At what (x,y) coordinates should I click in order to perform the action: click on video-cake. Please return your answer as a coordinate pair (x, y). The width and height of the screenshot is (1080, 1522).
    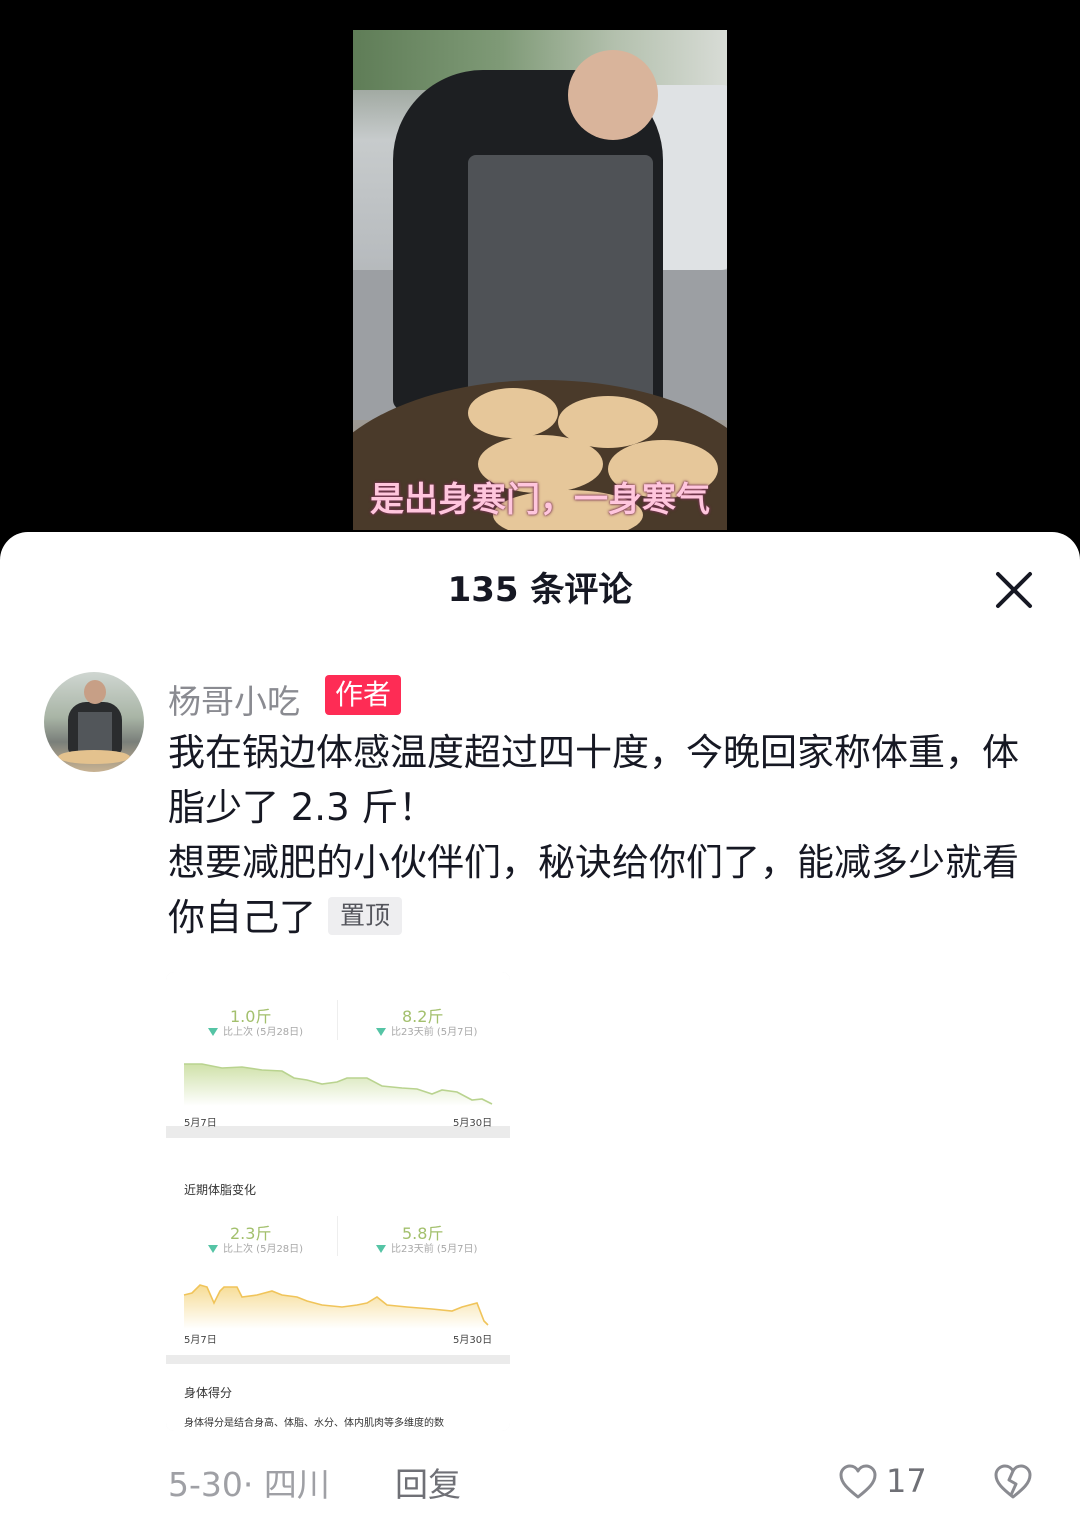
    Looking at the image, I should click on (513, 413).